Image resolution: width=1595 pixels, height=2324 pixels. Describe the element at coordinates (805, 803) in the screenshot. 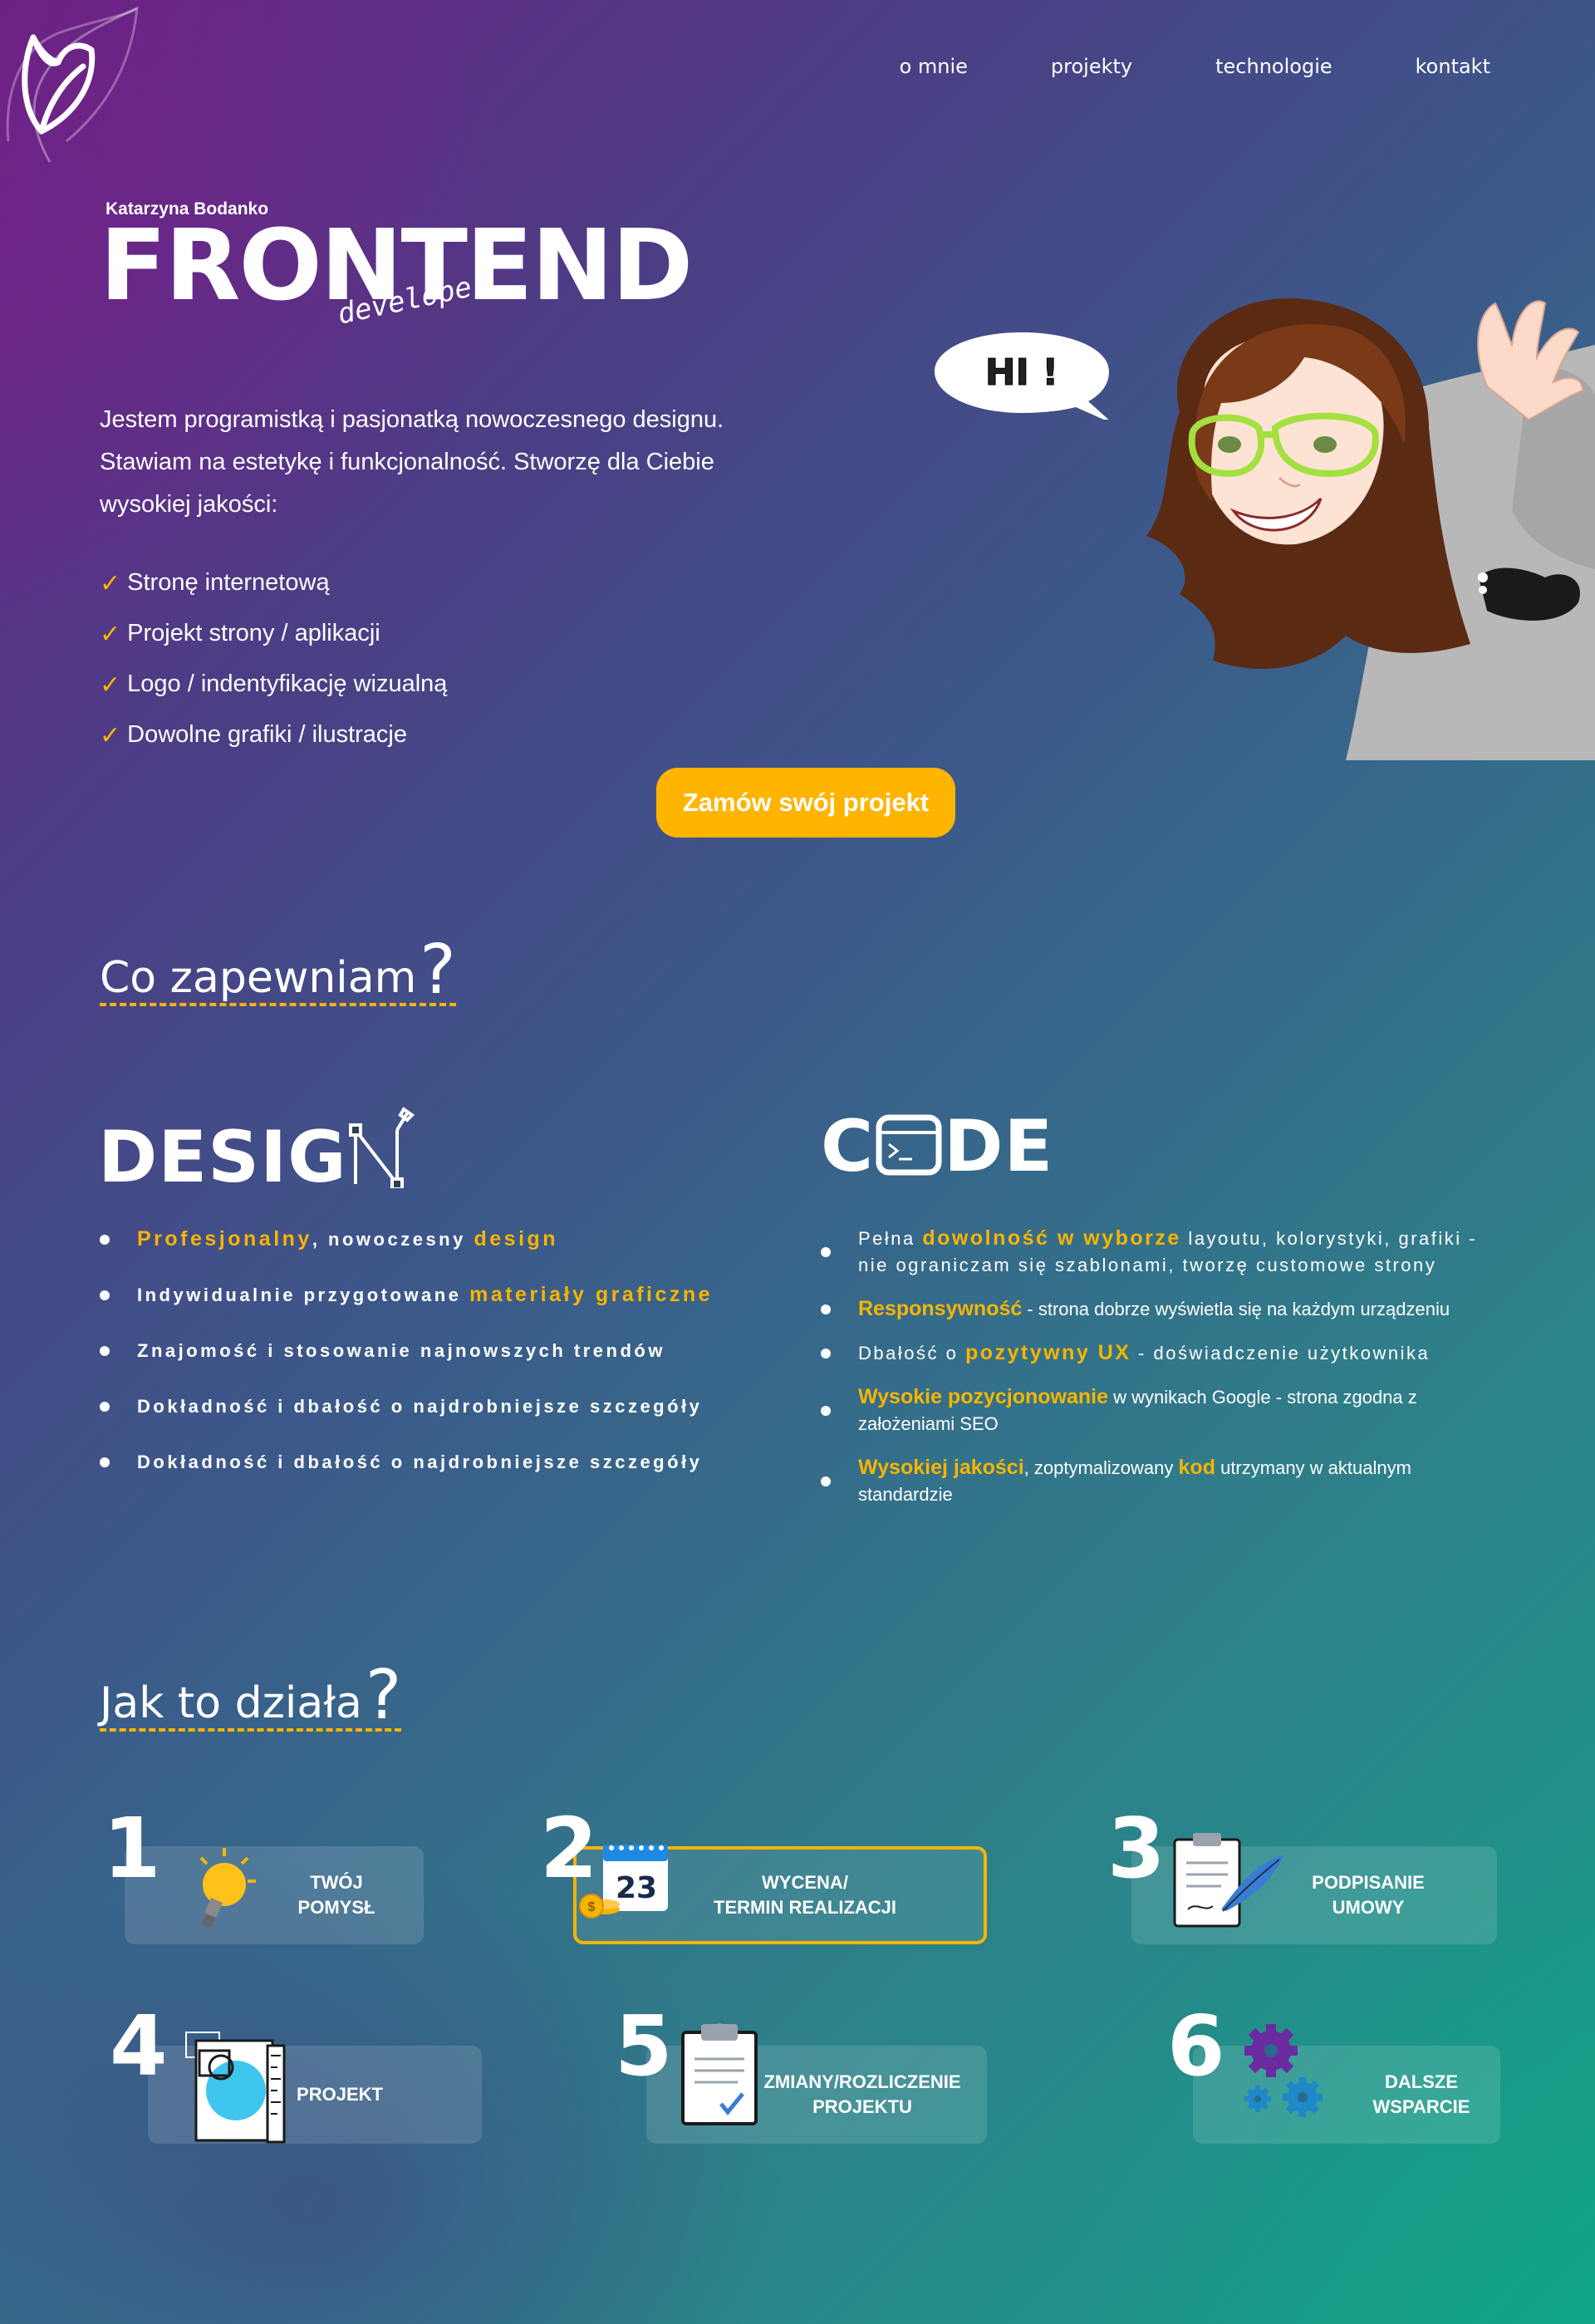

I see `order-project-button: Zamów swój projekt` at that location.